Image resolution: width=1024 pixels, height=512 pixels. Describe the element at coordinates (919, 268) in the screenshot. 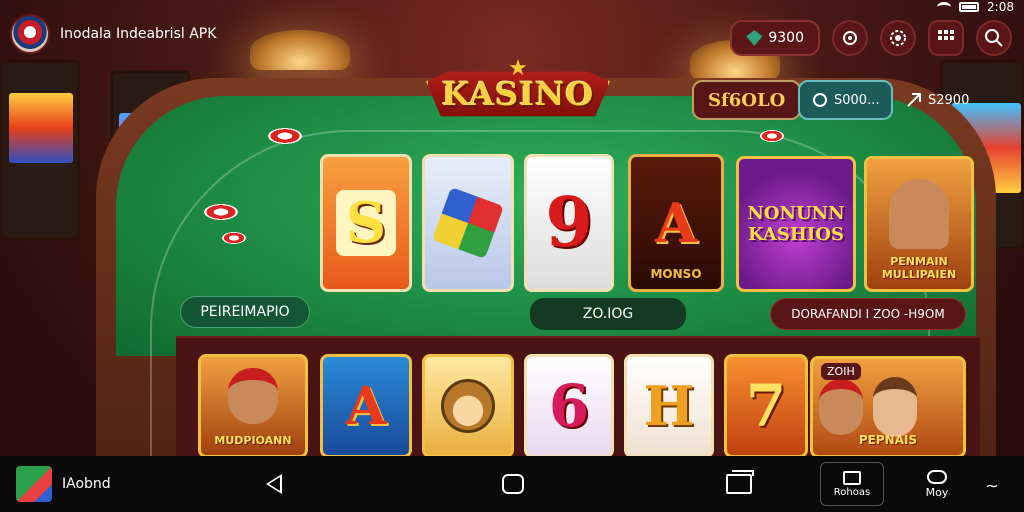

I see `tile-caption: PENMAIN MULLIPAIEN` at that location.